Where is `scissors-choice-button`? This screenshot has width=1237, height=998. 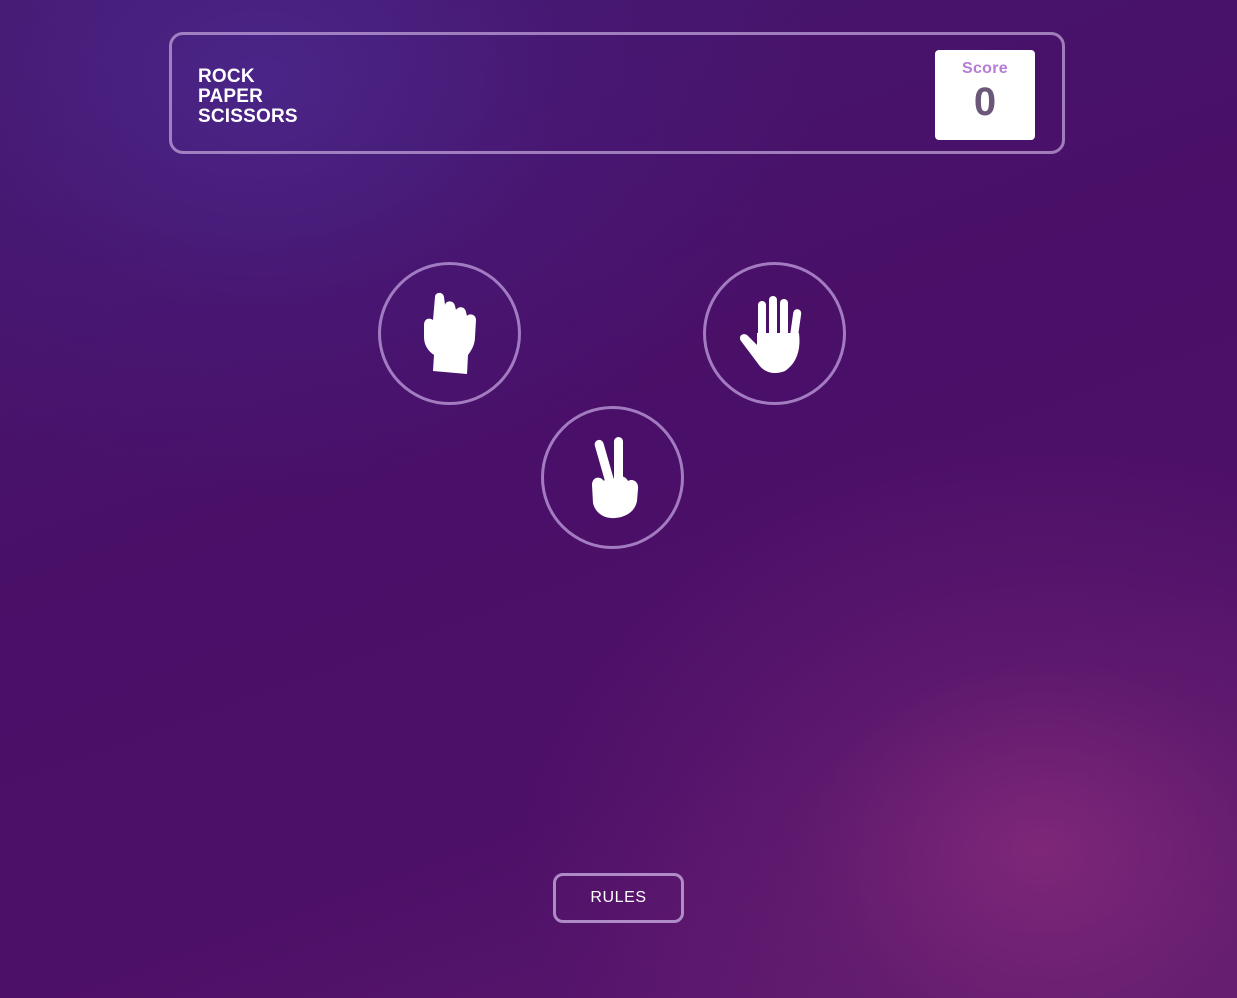
scissors-choice-button is located at coordinates (612, 477).